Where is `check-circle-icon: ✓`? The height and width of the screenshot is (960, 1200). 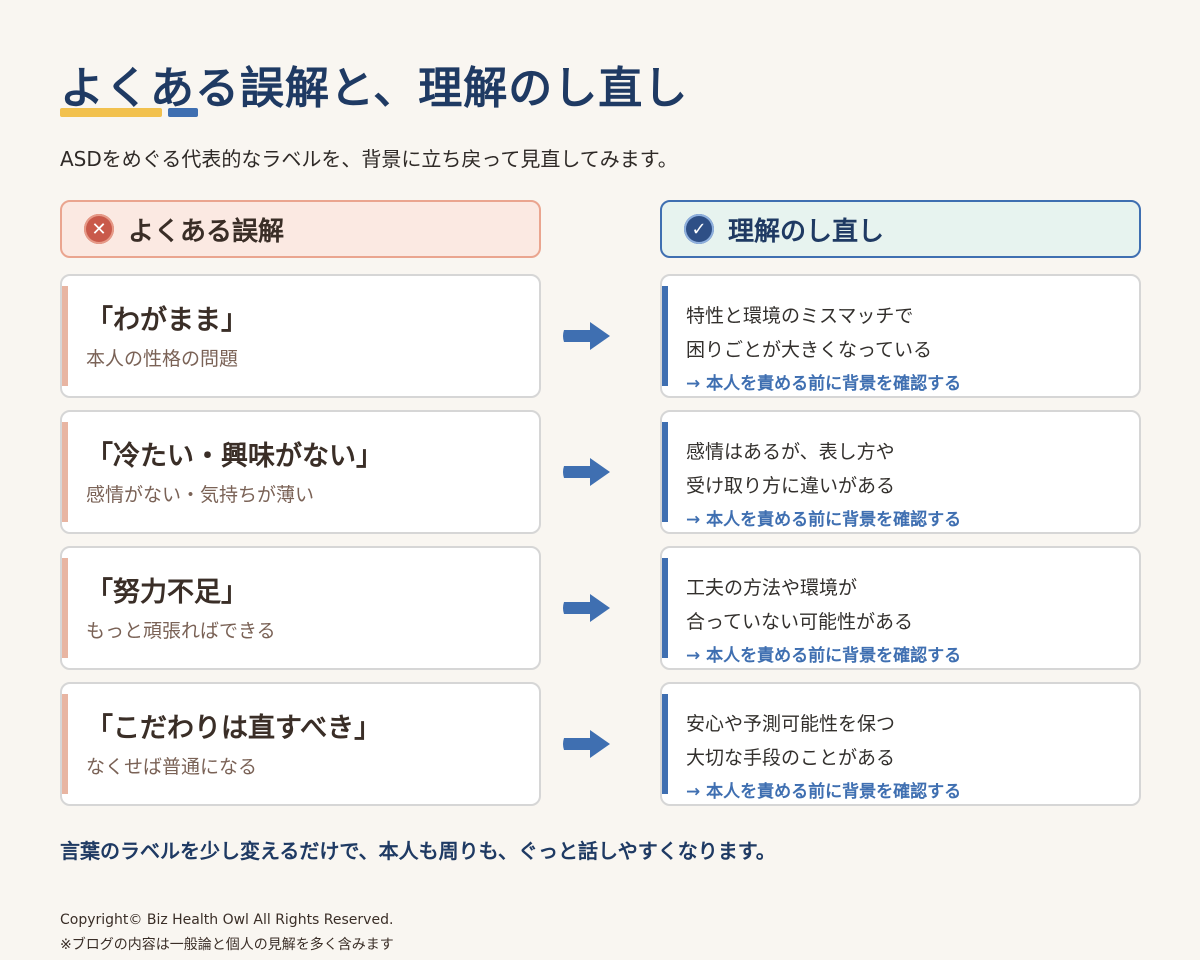
check-circle-icon: ✓ is located at coordinates (699, 229).